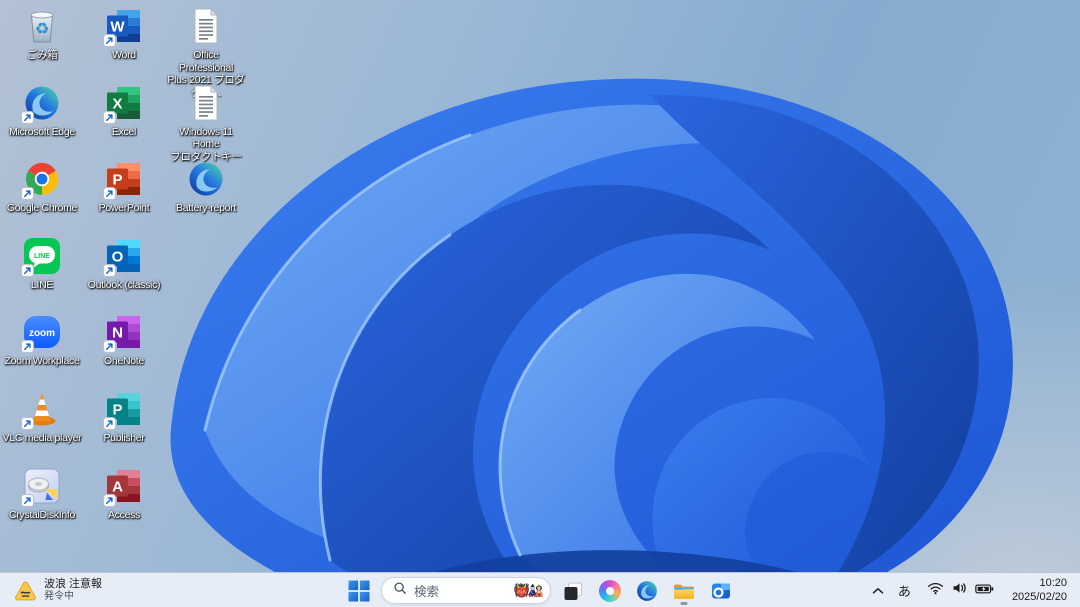  What do you see at coordinates (124, 131) in the screenshot?
I see `desktop-icon-label: Excel` at bounding box center [124, 131].